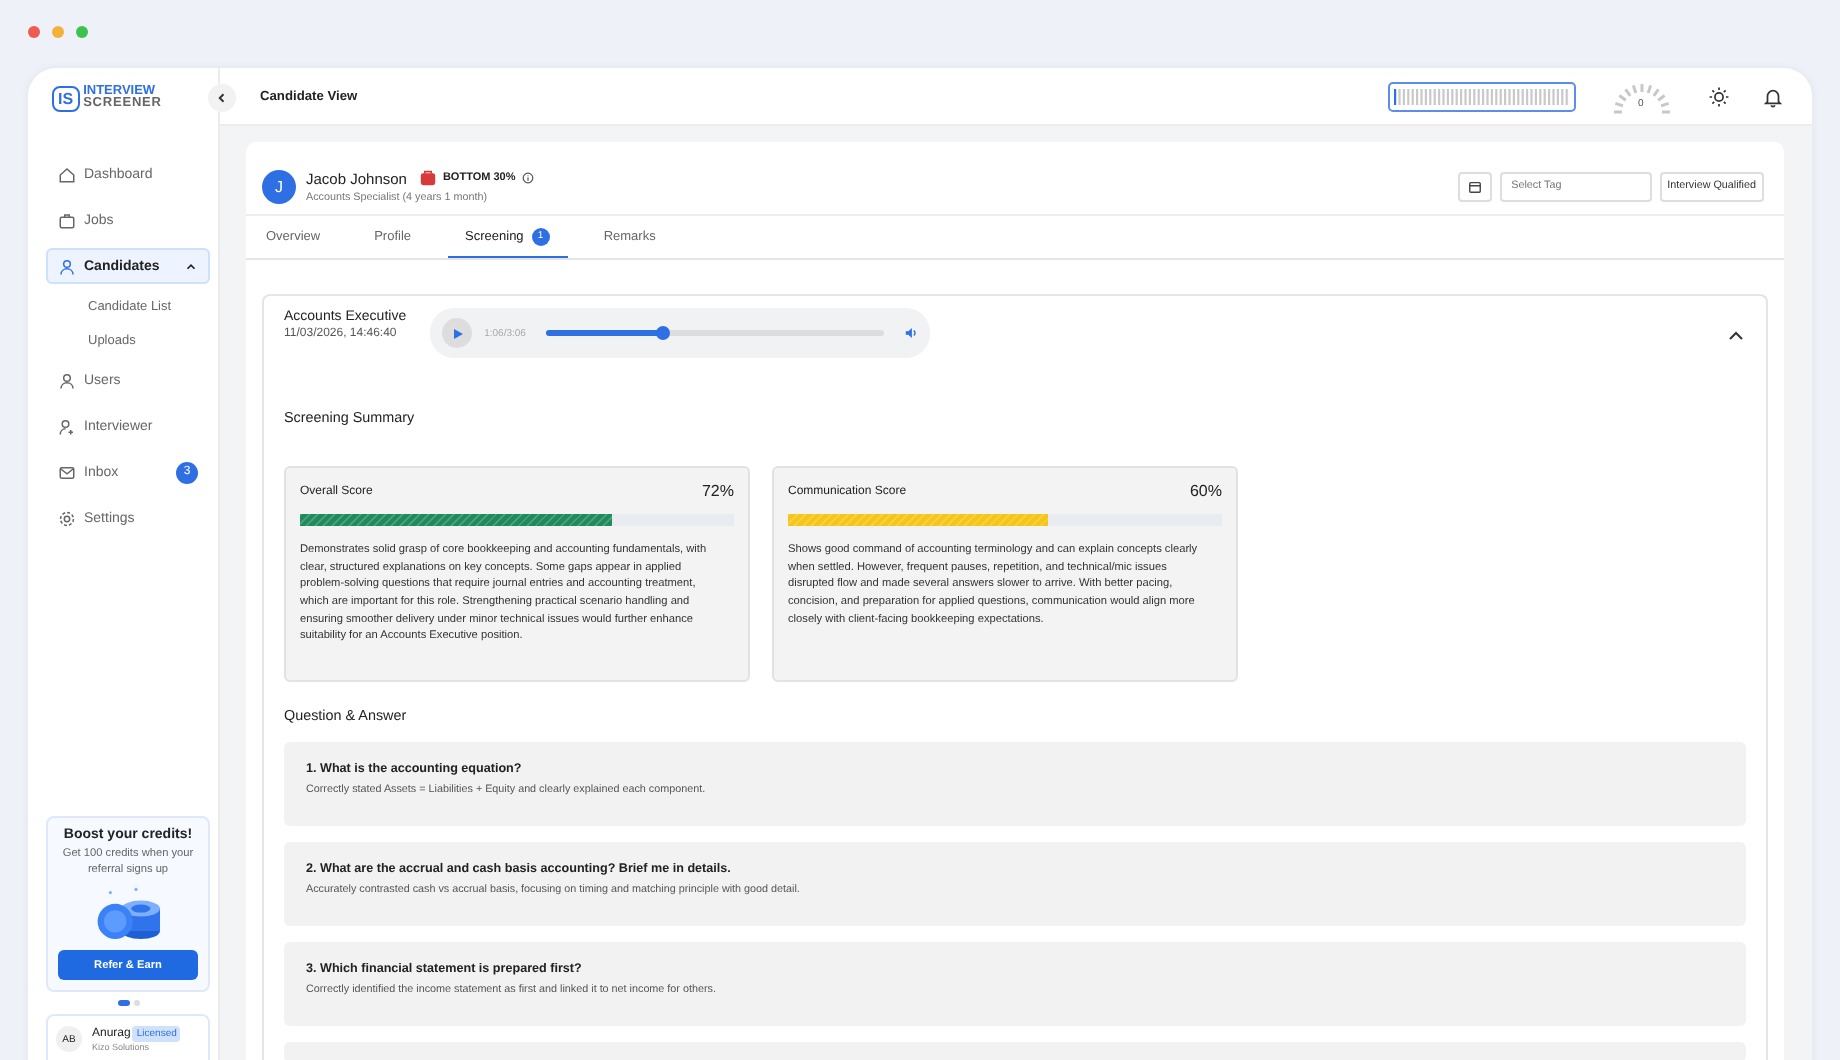  What do you see at coordinates (67, 518) in the screenshot?
I see `settings-icon` at bounding box center [67, 518].